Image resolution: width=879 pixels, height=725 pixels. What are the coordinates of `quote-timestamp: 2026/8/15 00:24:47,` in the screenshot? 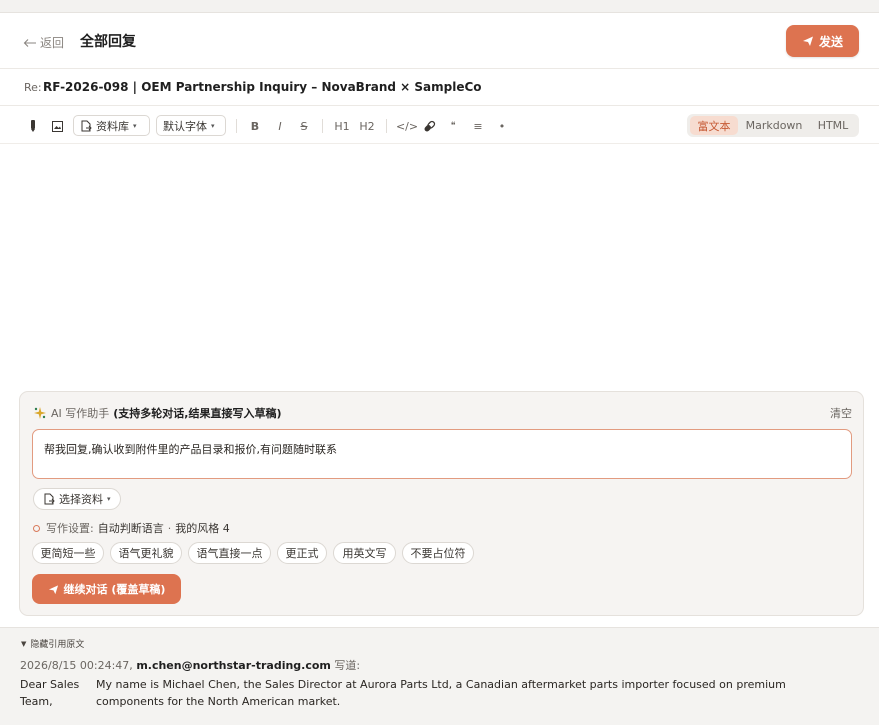 It's located at (76, 665).